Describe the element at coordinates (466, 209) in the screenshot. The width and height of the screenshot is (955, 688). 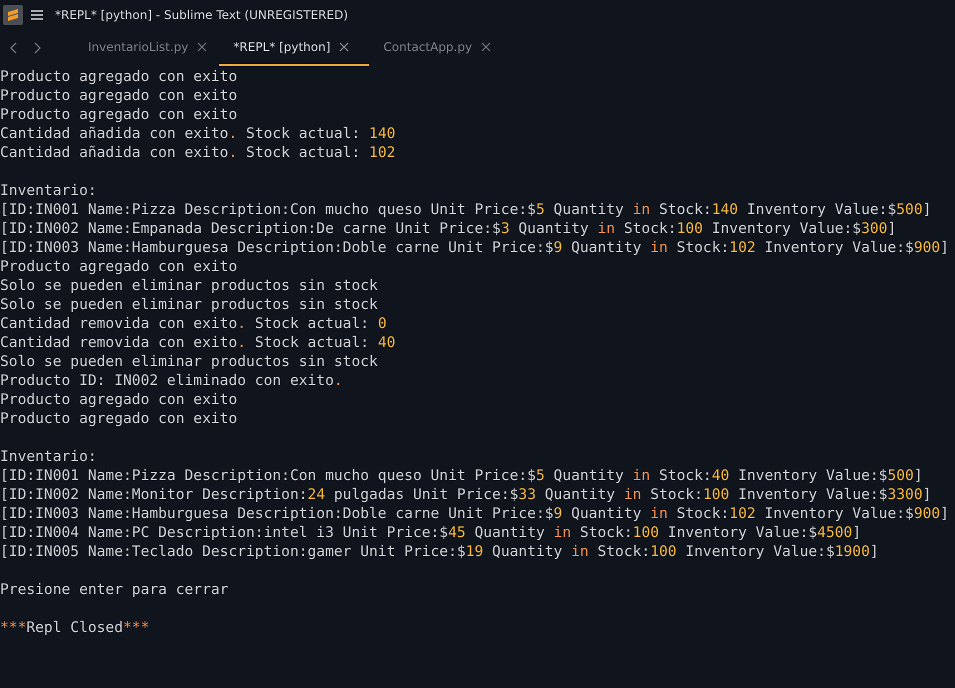
I see `console-line: [ID:IN001 Name:Pizza Description:Con mucho queso Unit Price:$5 Quantity in Stock:140 Inventory Value:$500]` at that location.